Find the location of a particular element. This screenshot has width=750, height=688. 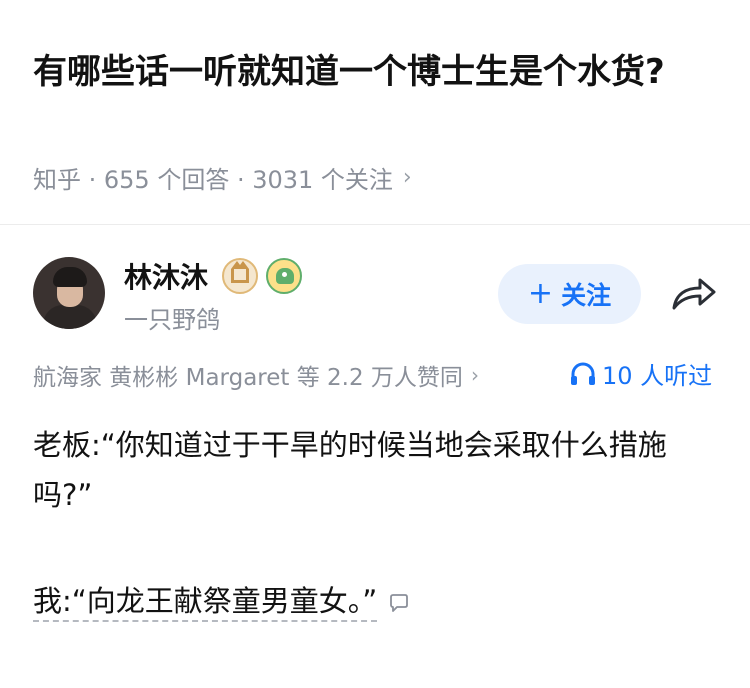

question-meta: 知乎 · 655 个回答 · 3031 个关注 › is located at coordinates (222, 177).